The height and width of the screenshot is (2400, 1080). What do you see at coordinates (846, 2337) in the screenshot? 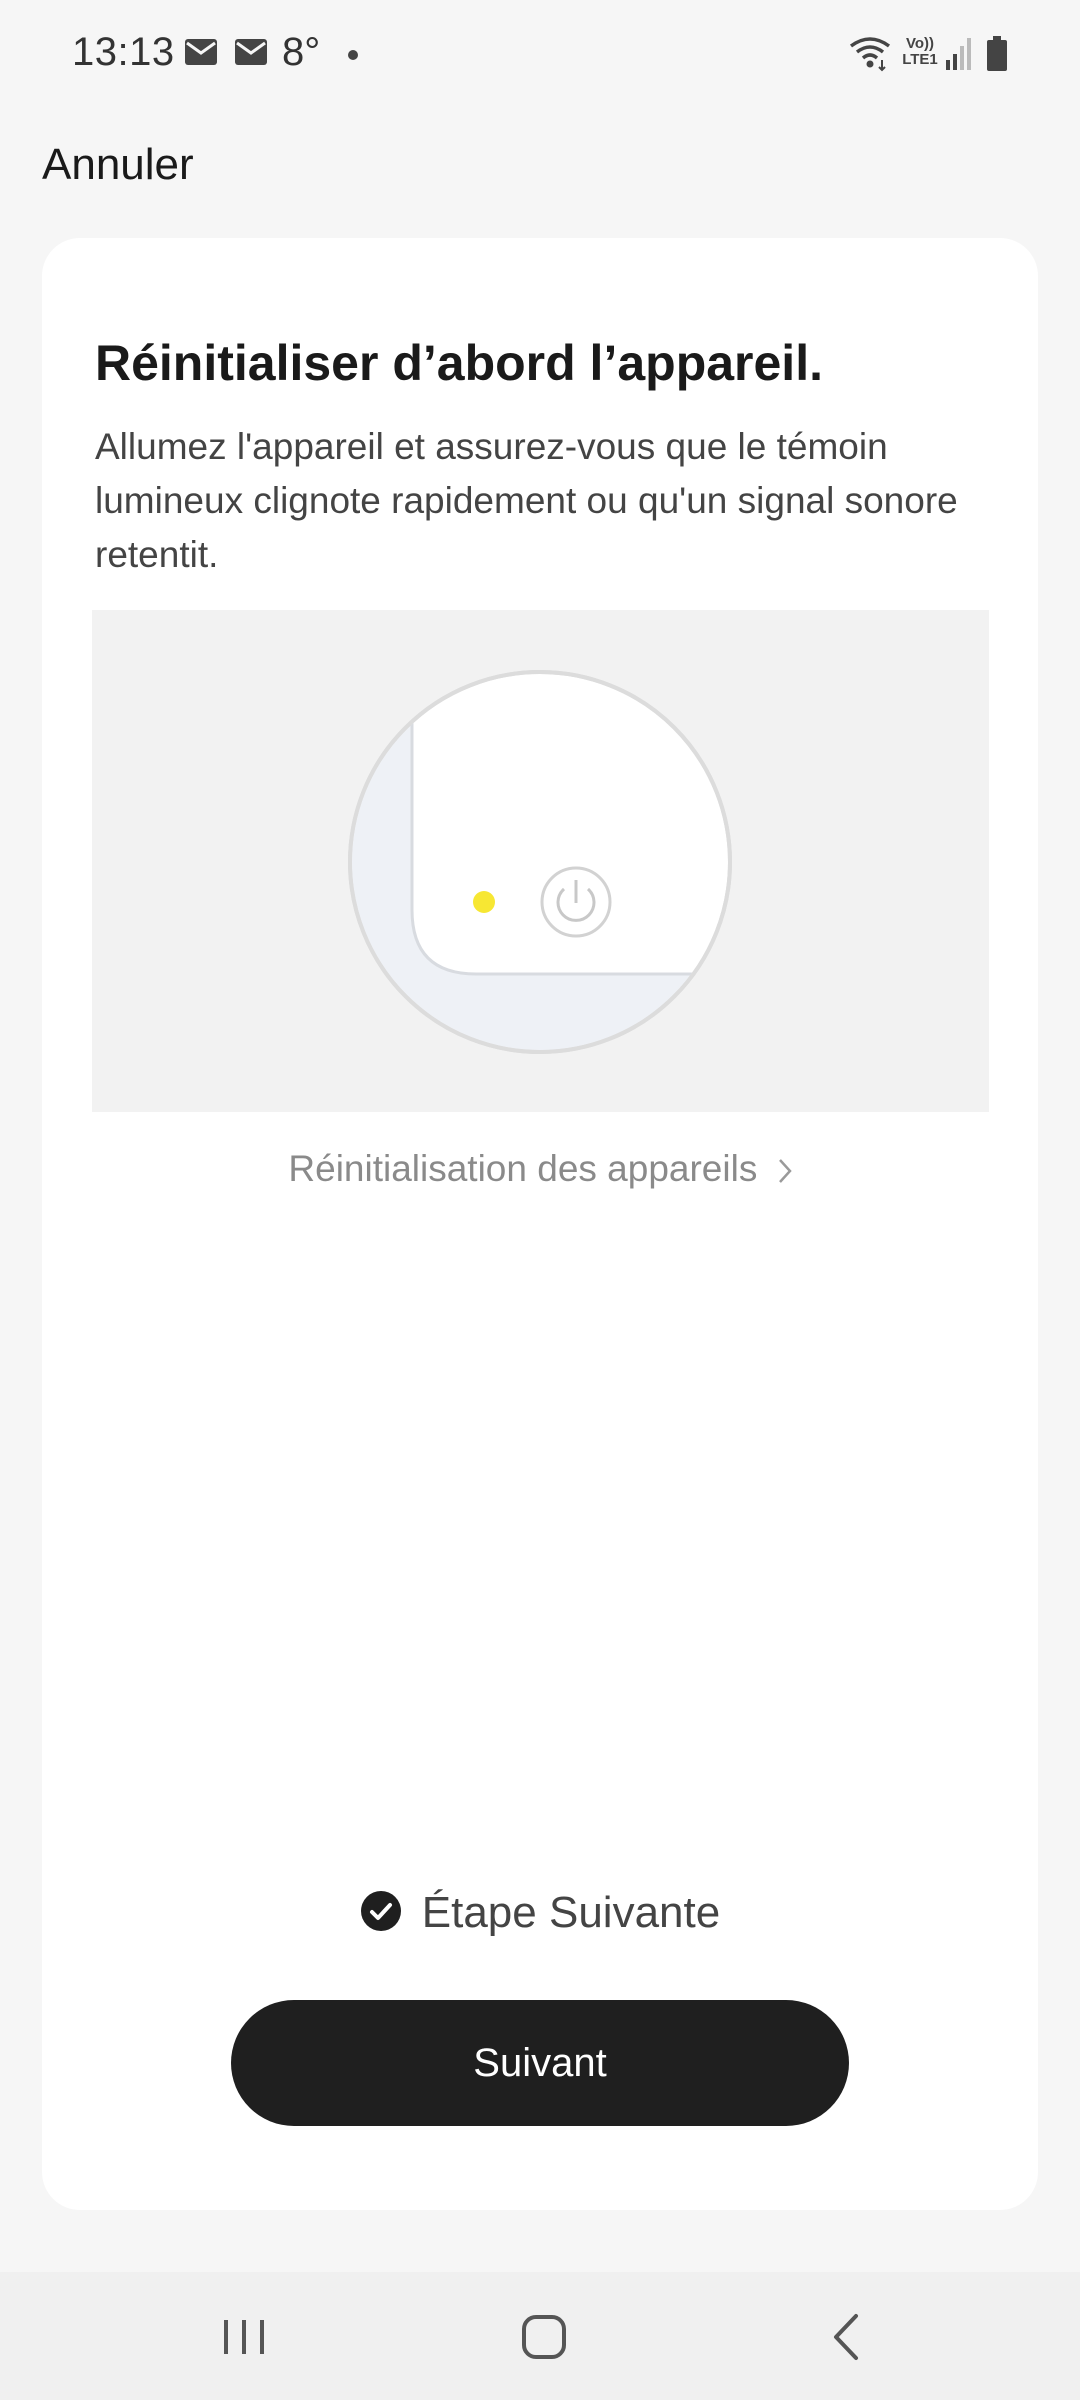
I see `back-icon` at bounding box center [846, 2337].